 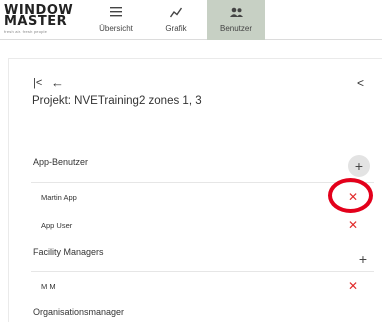 What do you see at coordinates (116, 13) in the screenshot?
I see `menu-icon` at bounding box center [116, 13].